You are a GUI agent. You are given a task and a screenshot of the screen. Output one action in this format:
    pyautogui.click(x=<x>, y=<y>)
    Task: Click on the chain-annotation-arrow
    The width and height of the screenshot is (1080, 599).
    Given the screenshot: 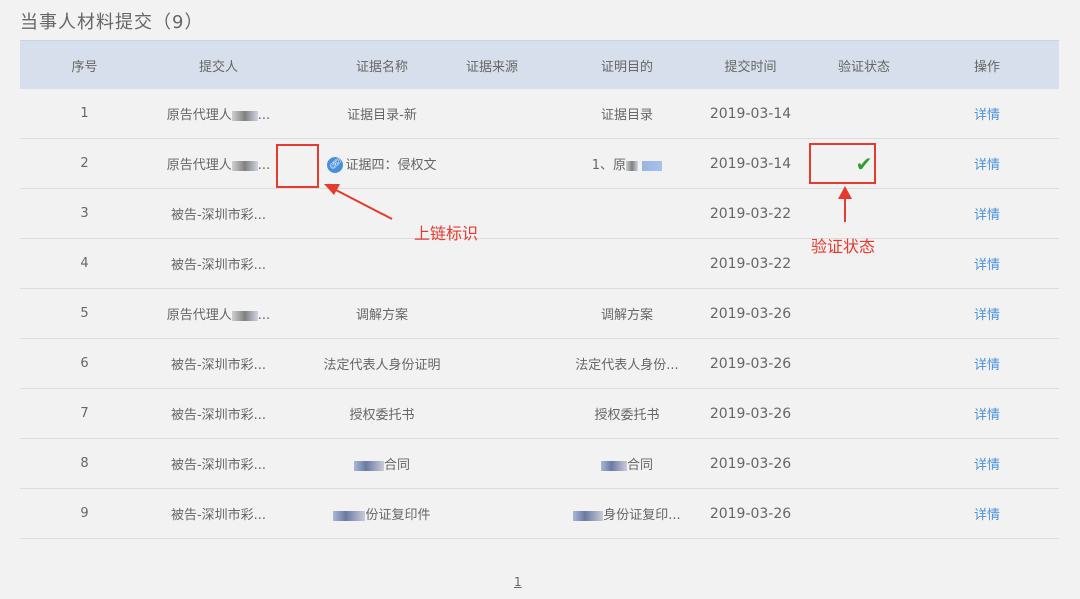 What is the action you would take?
    pyautogui.click(x=358, y=202)
    